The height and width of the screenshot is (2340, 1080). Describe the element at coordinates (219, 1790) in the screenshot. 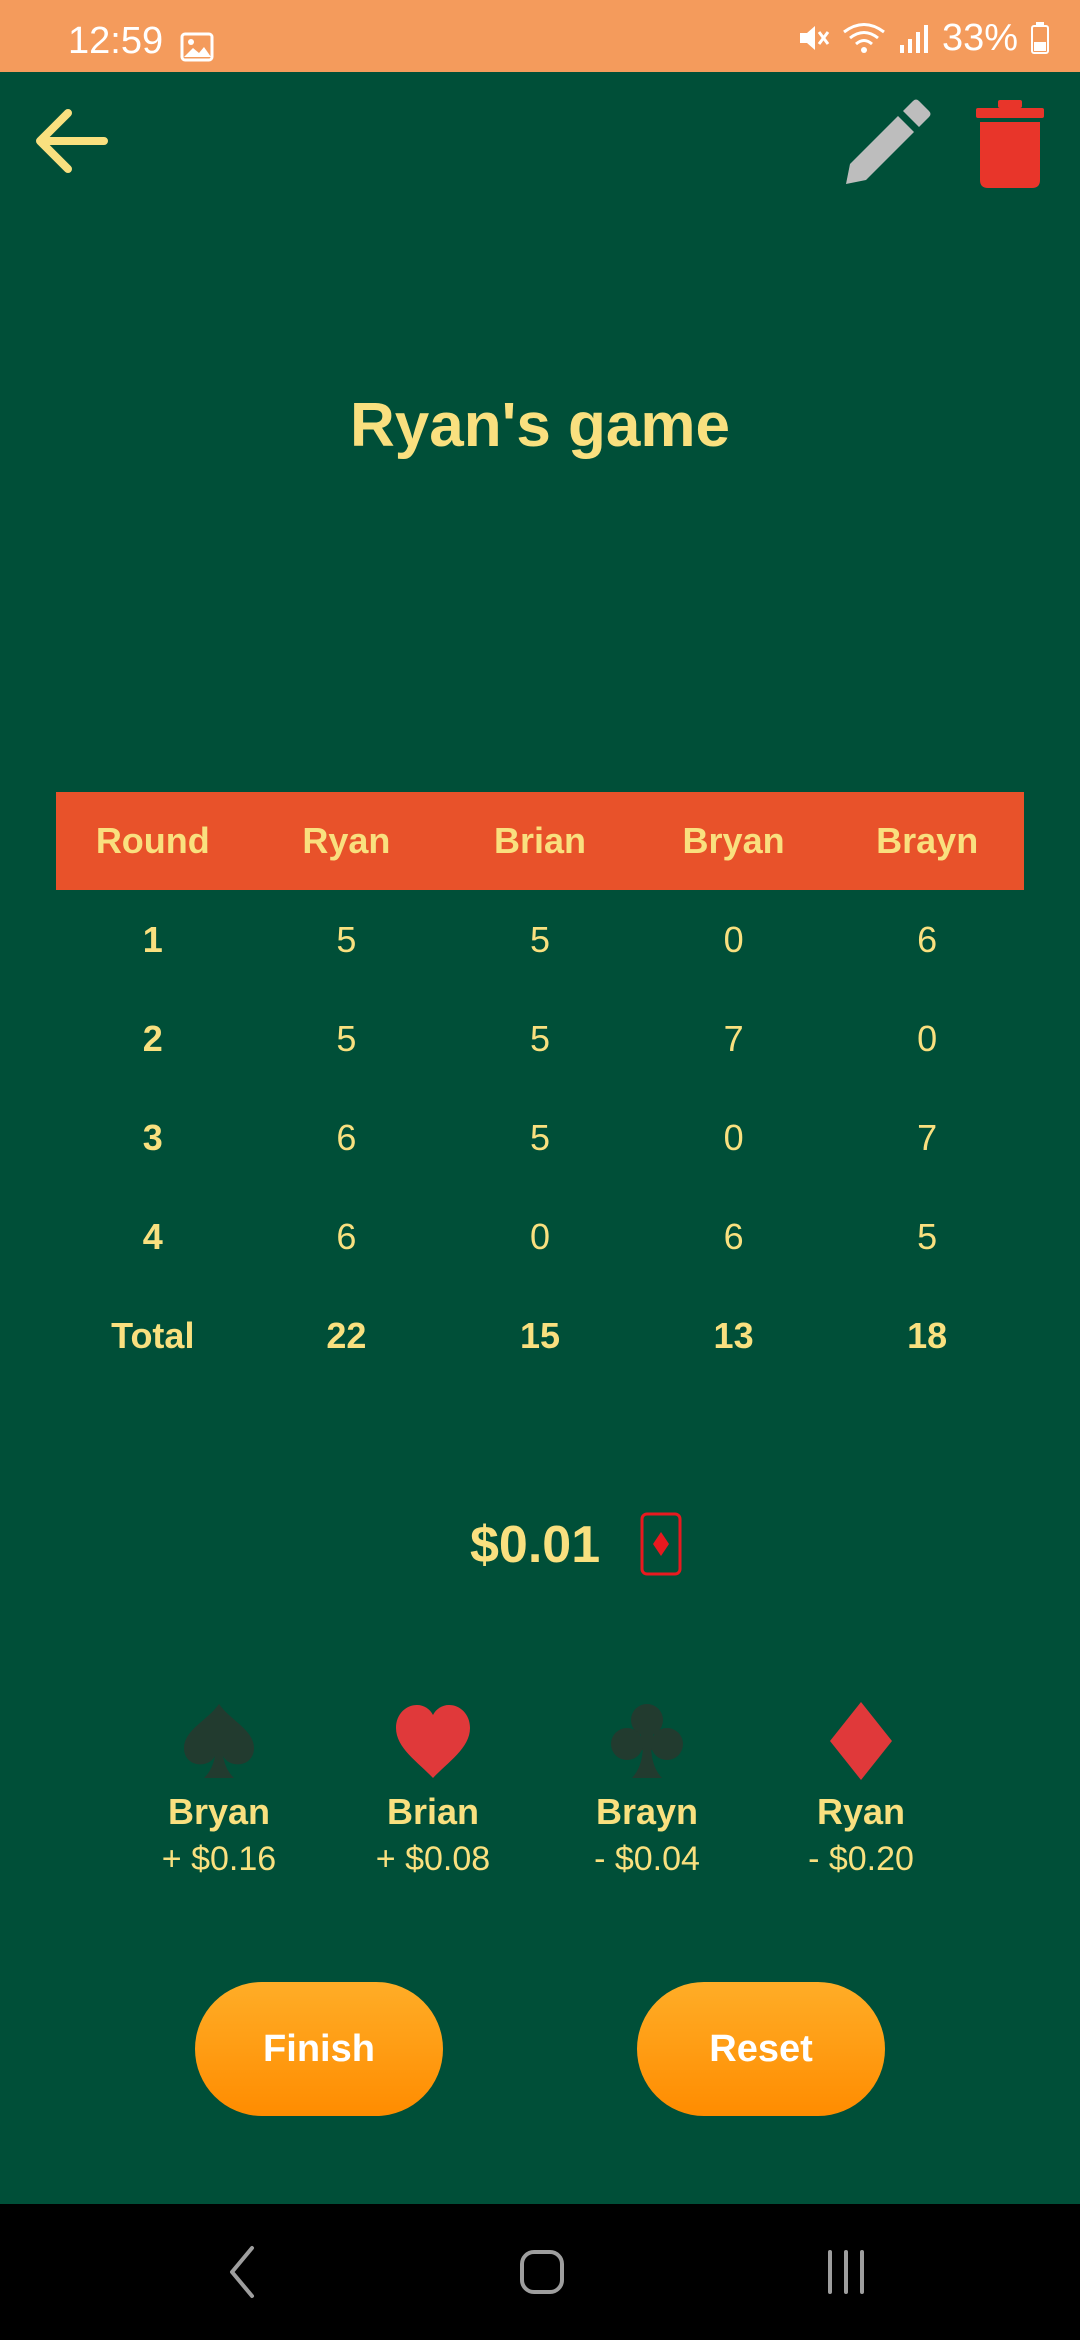

I see `player-result: Bryan + $0.16` at that location.